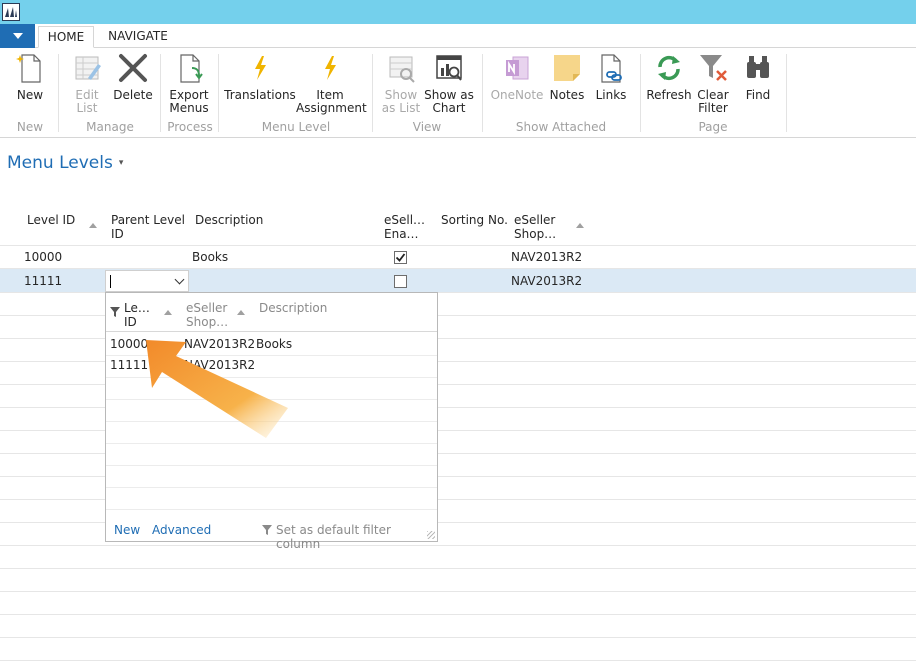 The height and width of the screenshot is (666, 916). What do you see at coordinates (51, 220) in the screenshot?
I see `column-header-level-id: Level ID` at bounding box center [51, 220].